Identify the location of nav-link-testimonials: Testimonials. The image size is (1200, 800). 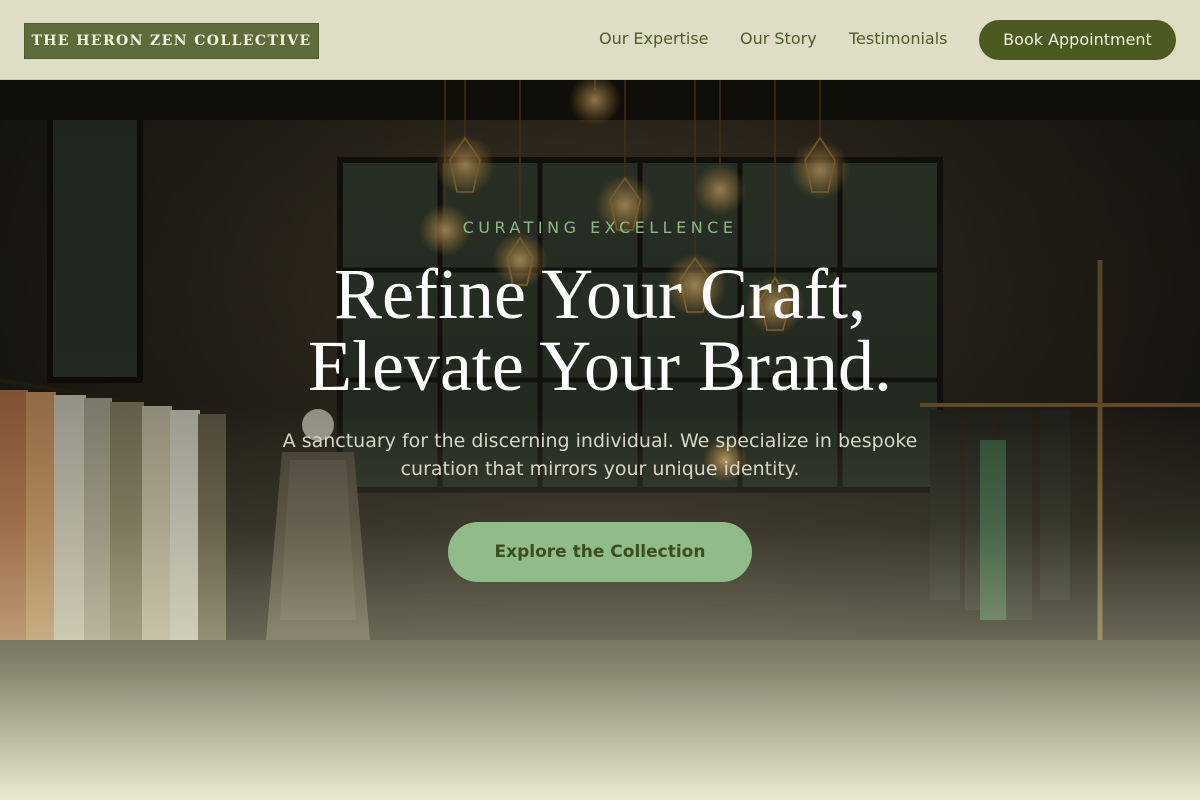
(898, 39).